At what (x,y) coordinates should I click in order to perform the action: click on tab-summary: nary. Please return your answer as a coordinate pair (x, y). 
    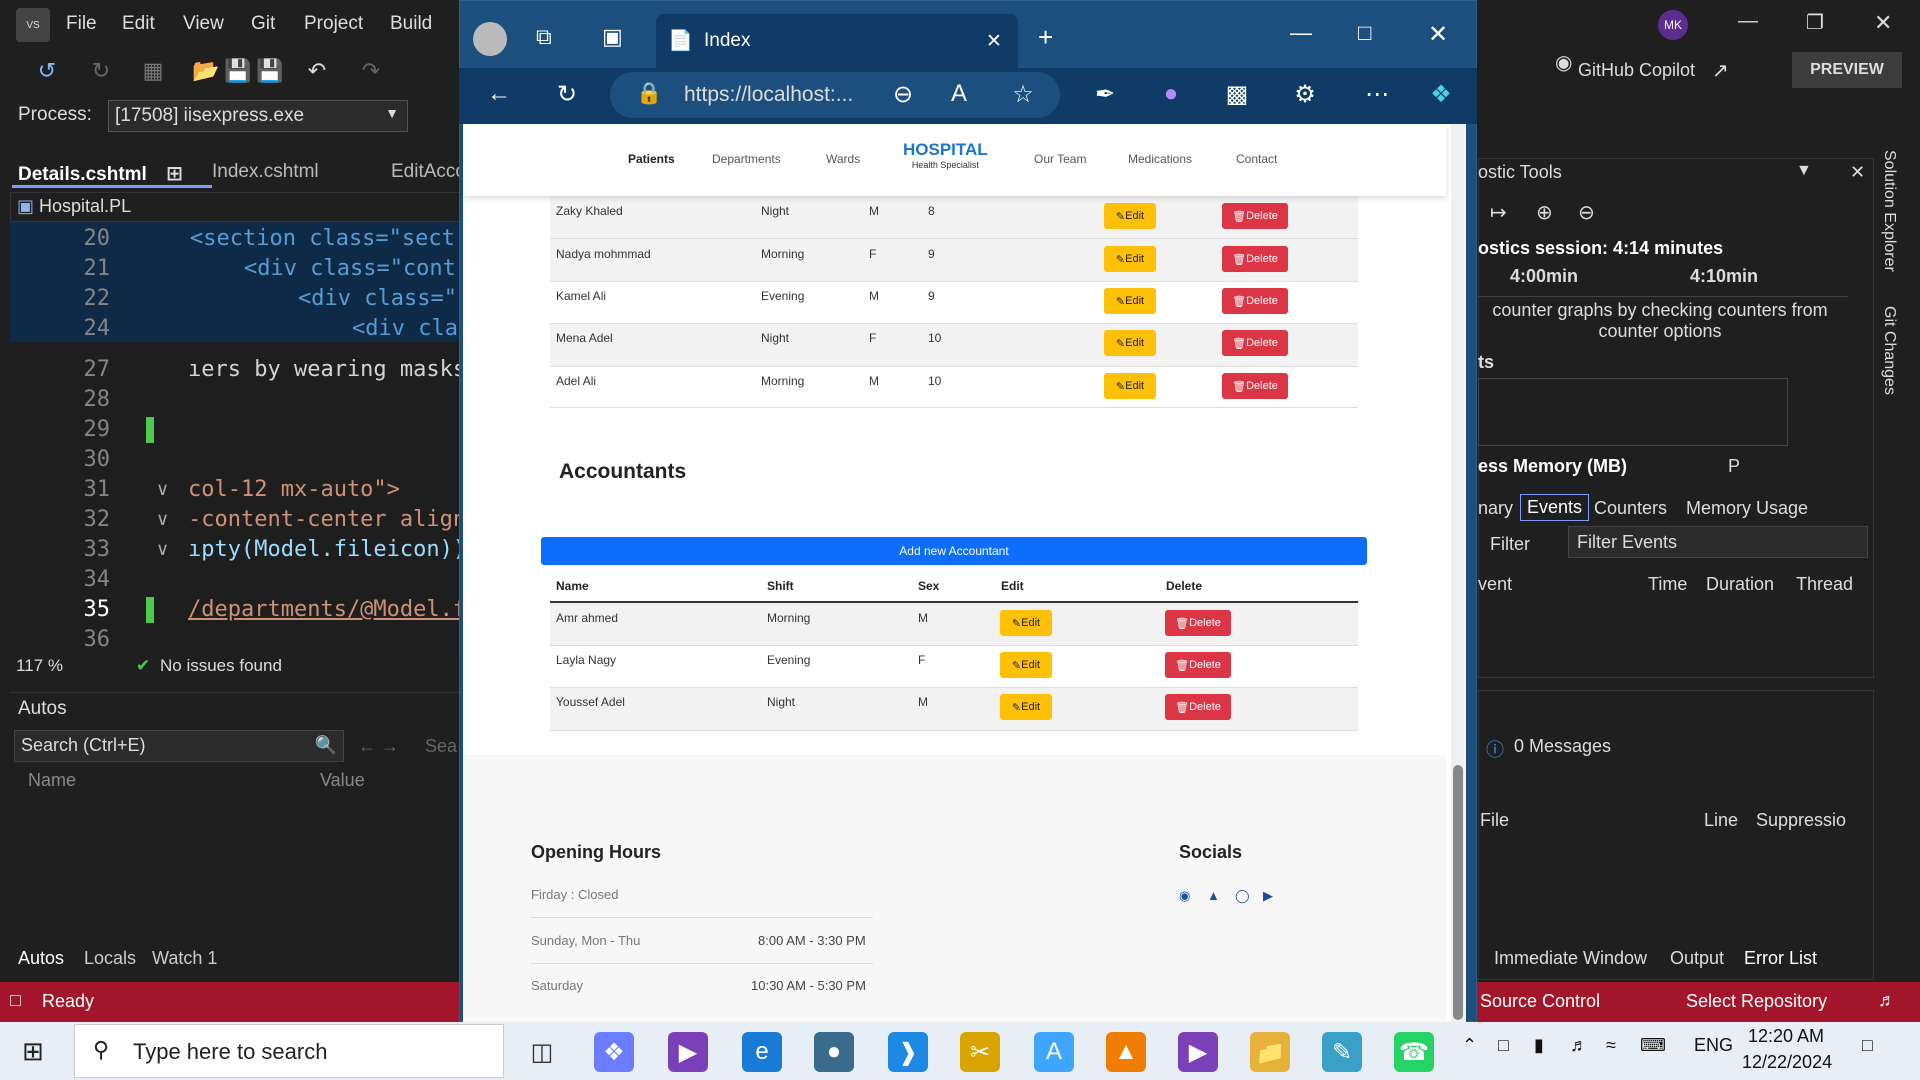
    Looking at the image, I should click on (1495, 508).